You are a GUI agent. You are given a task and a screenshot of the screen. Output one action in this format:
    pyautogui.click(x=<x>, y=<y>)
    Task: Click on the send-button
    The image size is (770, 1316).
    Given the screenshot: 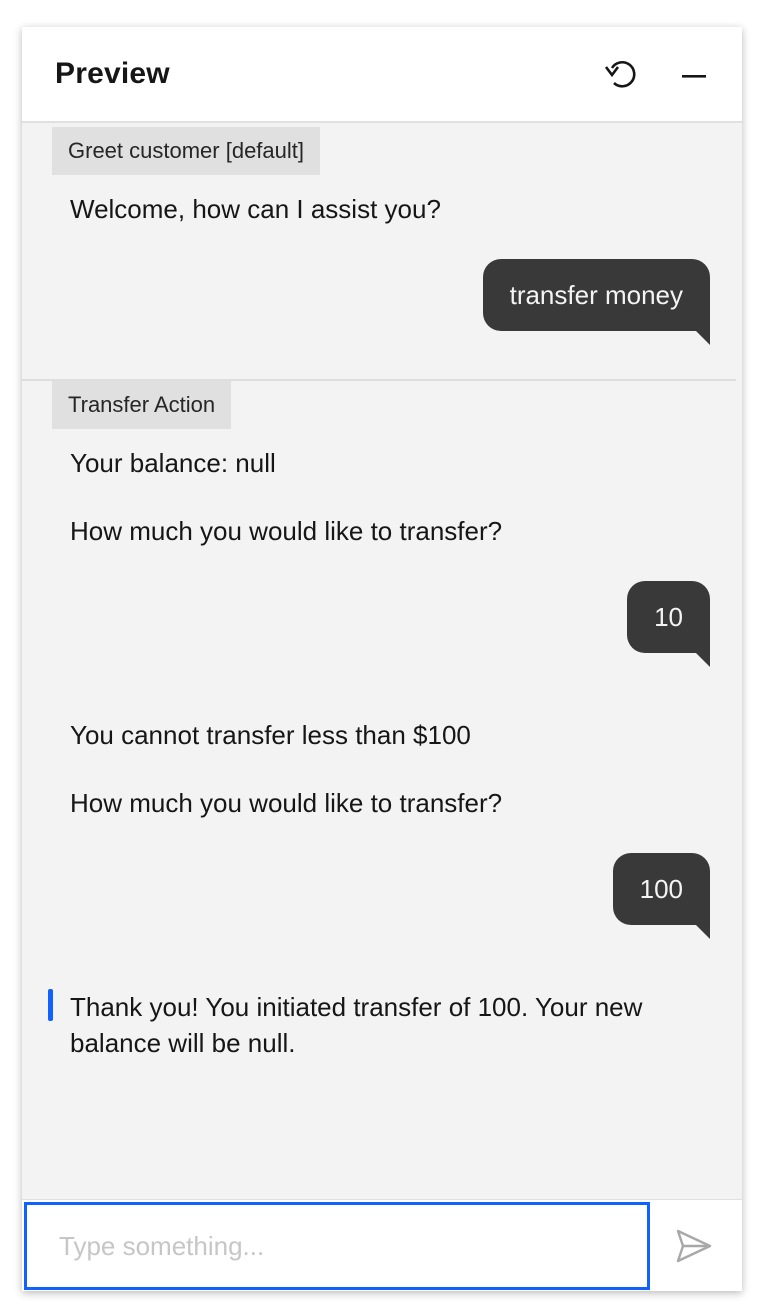 What is the action you would take?
    pyautogui.click(x=694, y=1248)
    